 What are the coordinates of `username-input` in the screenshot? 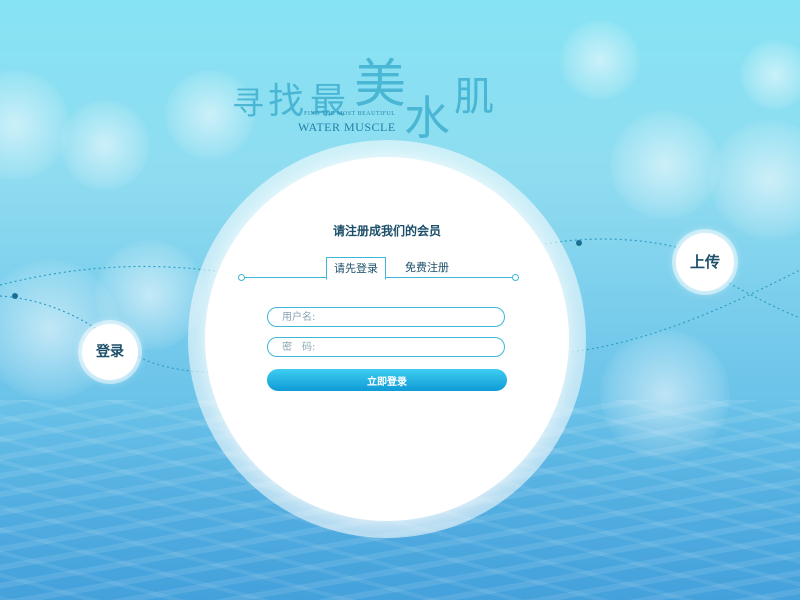 It's located at (386, 317).